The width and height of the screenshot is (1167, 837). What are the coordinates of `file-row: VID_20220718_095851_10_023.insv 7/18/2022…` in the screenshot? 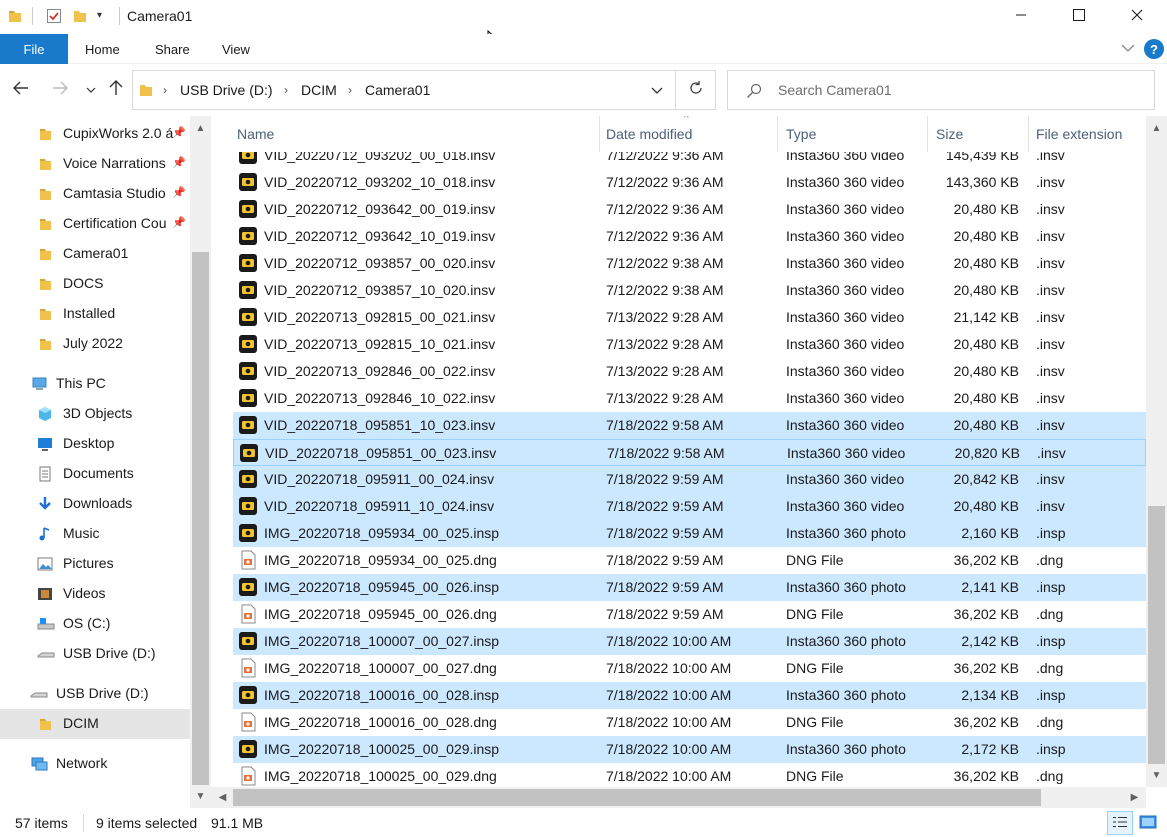 It's located at (689, 425).